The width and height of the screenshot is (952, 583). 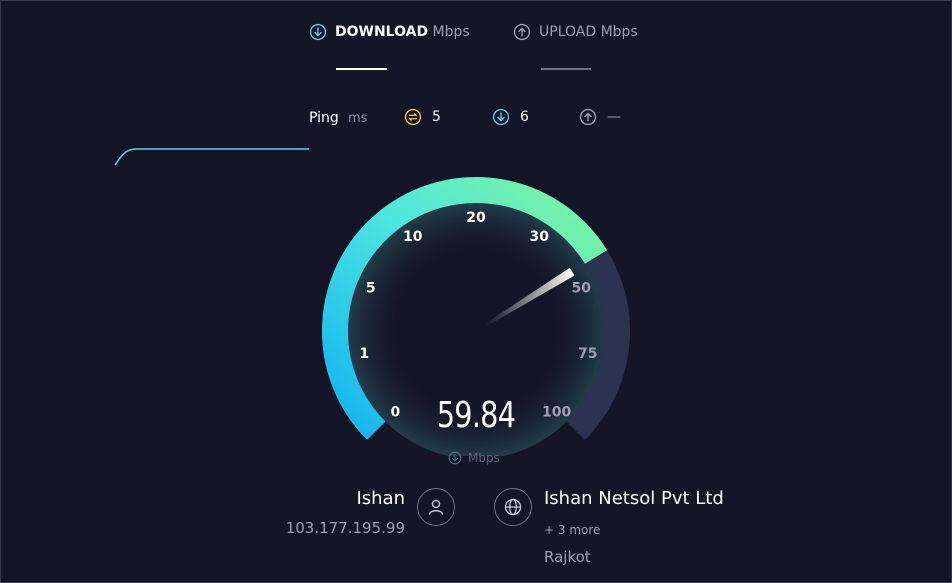 What do you see at coordinates (566, 69) in the screenshot?
I see `tab-upload-underline` at bounding box center [566, 69].